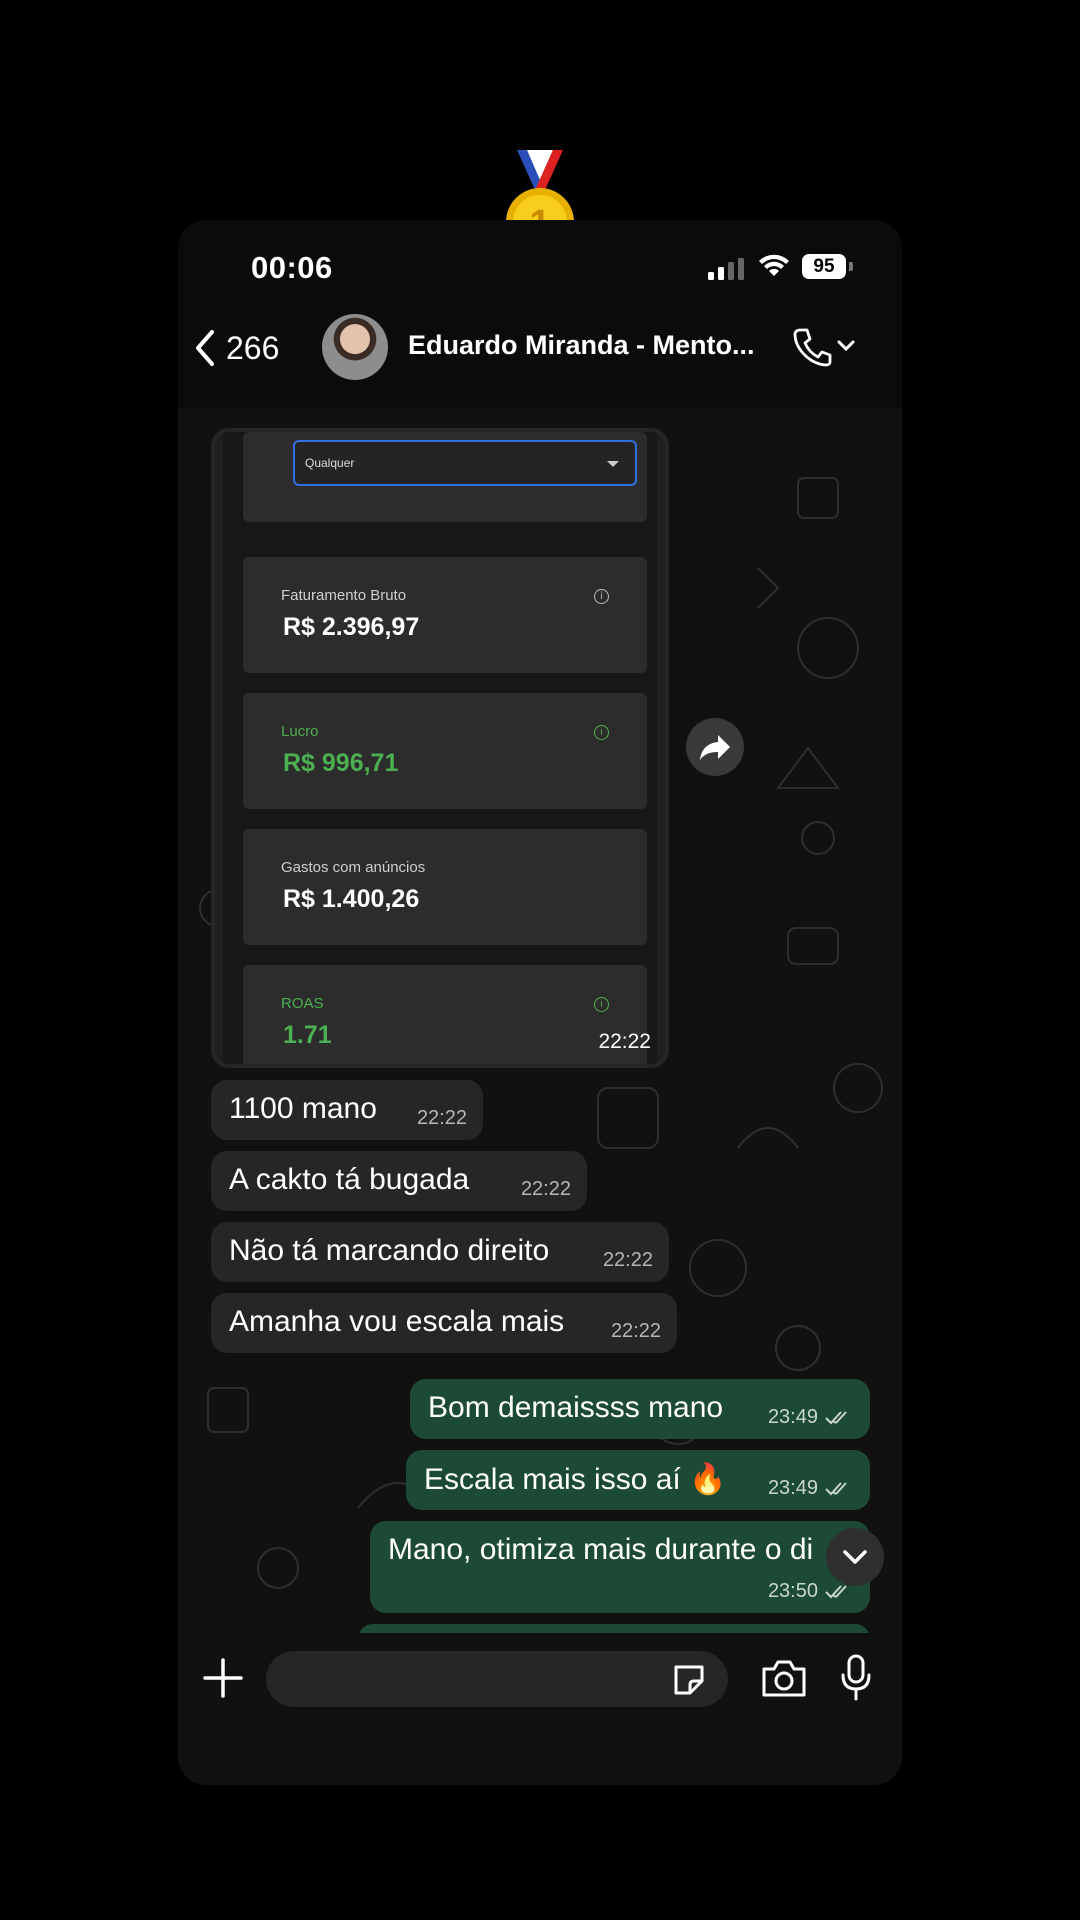  Describe the element at coordinates (353, 867) in the screenshot. I see `metric-label: Gastos com anúncios` at that location.